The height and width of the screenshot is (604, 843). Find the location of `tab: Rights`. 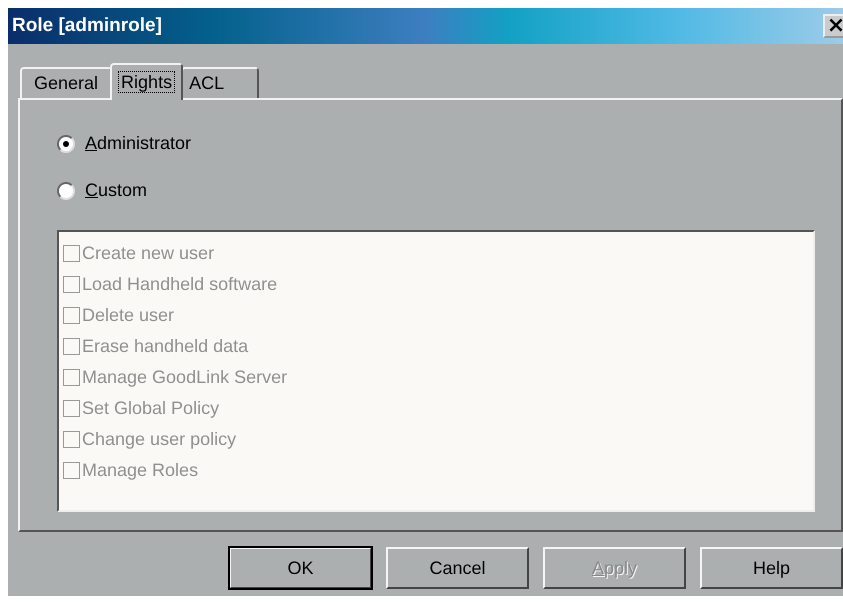

tab: Rights is located at coordinates (147, 81).